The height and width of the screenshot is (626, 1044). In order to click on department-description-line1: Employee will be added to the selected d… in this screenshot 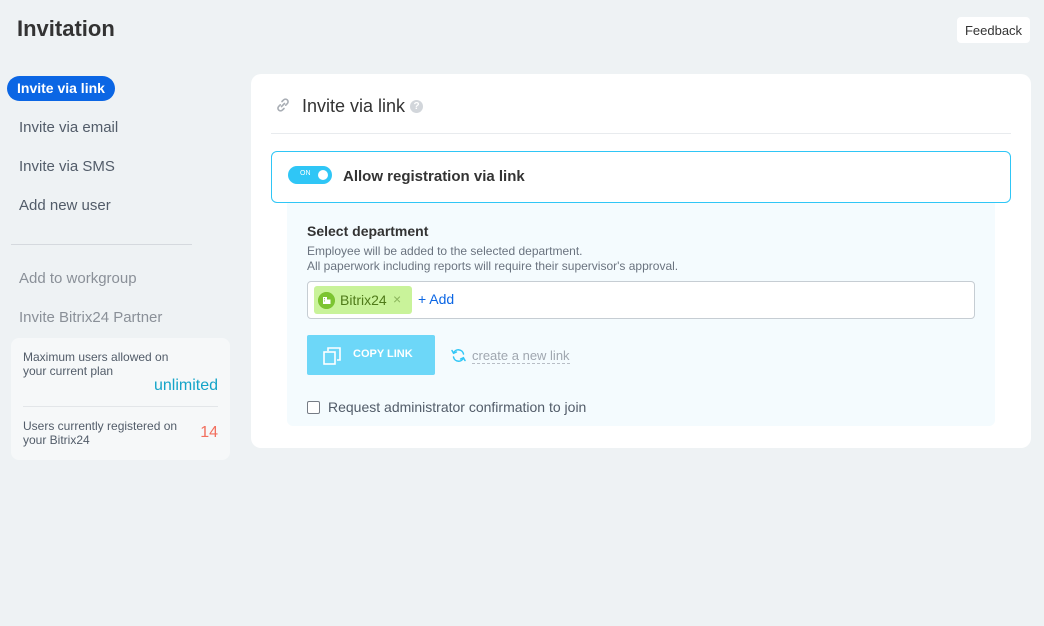, I will do `click(445, 251)`.